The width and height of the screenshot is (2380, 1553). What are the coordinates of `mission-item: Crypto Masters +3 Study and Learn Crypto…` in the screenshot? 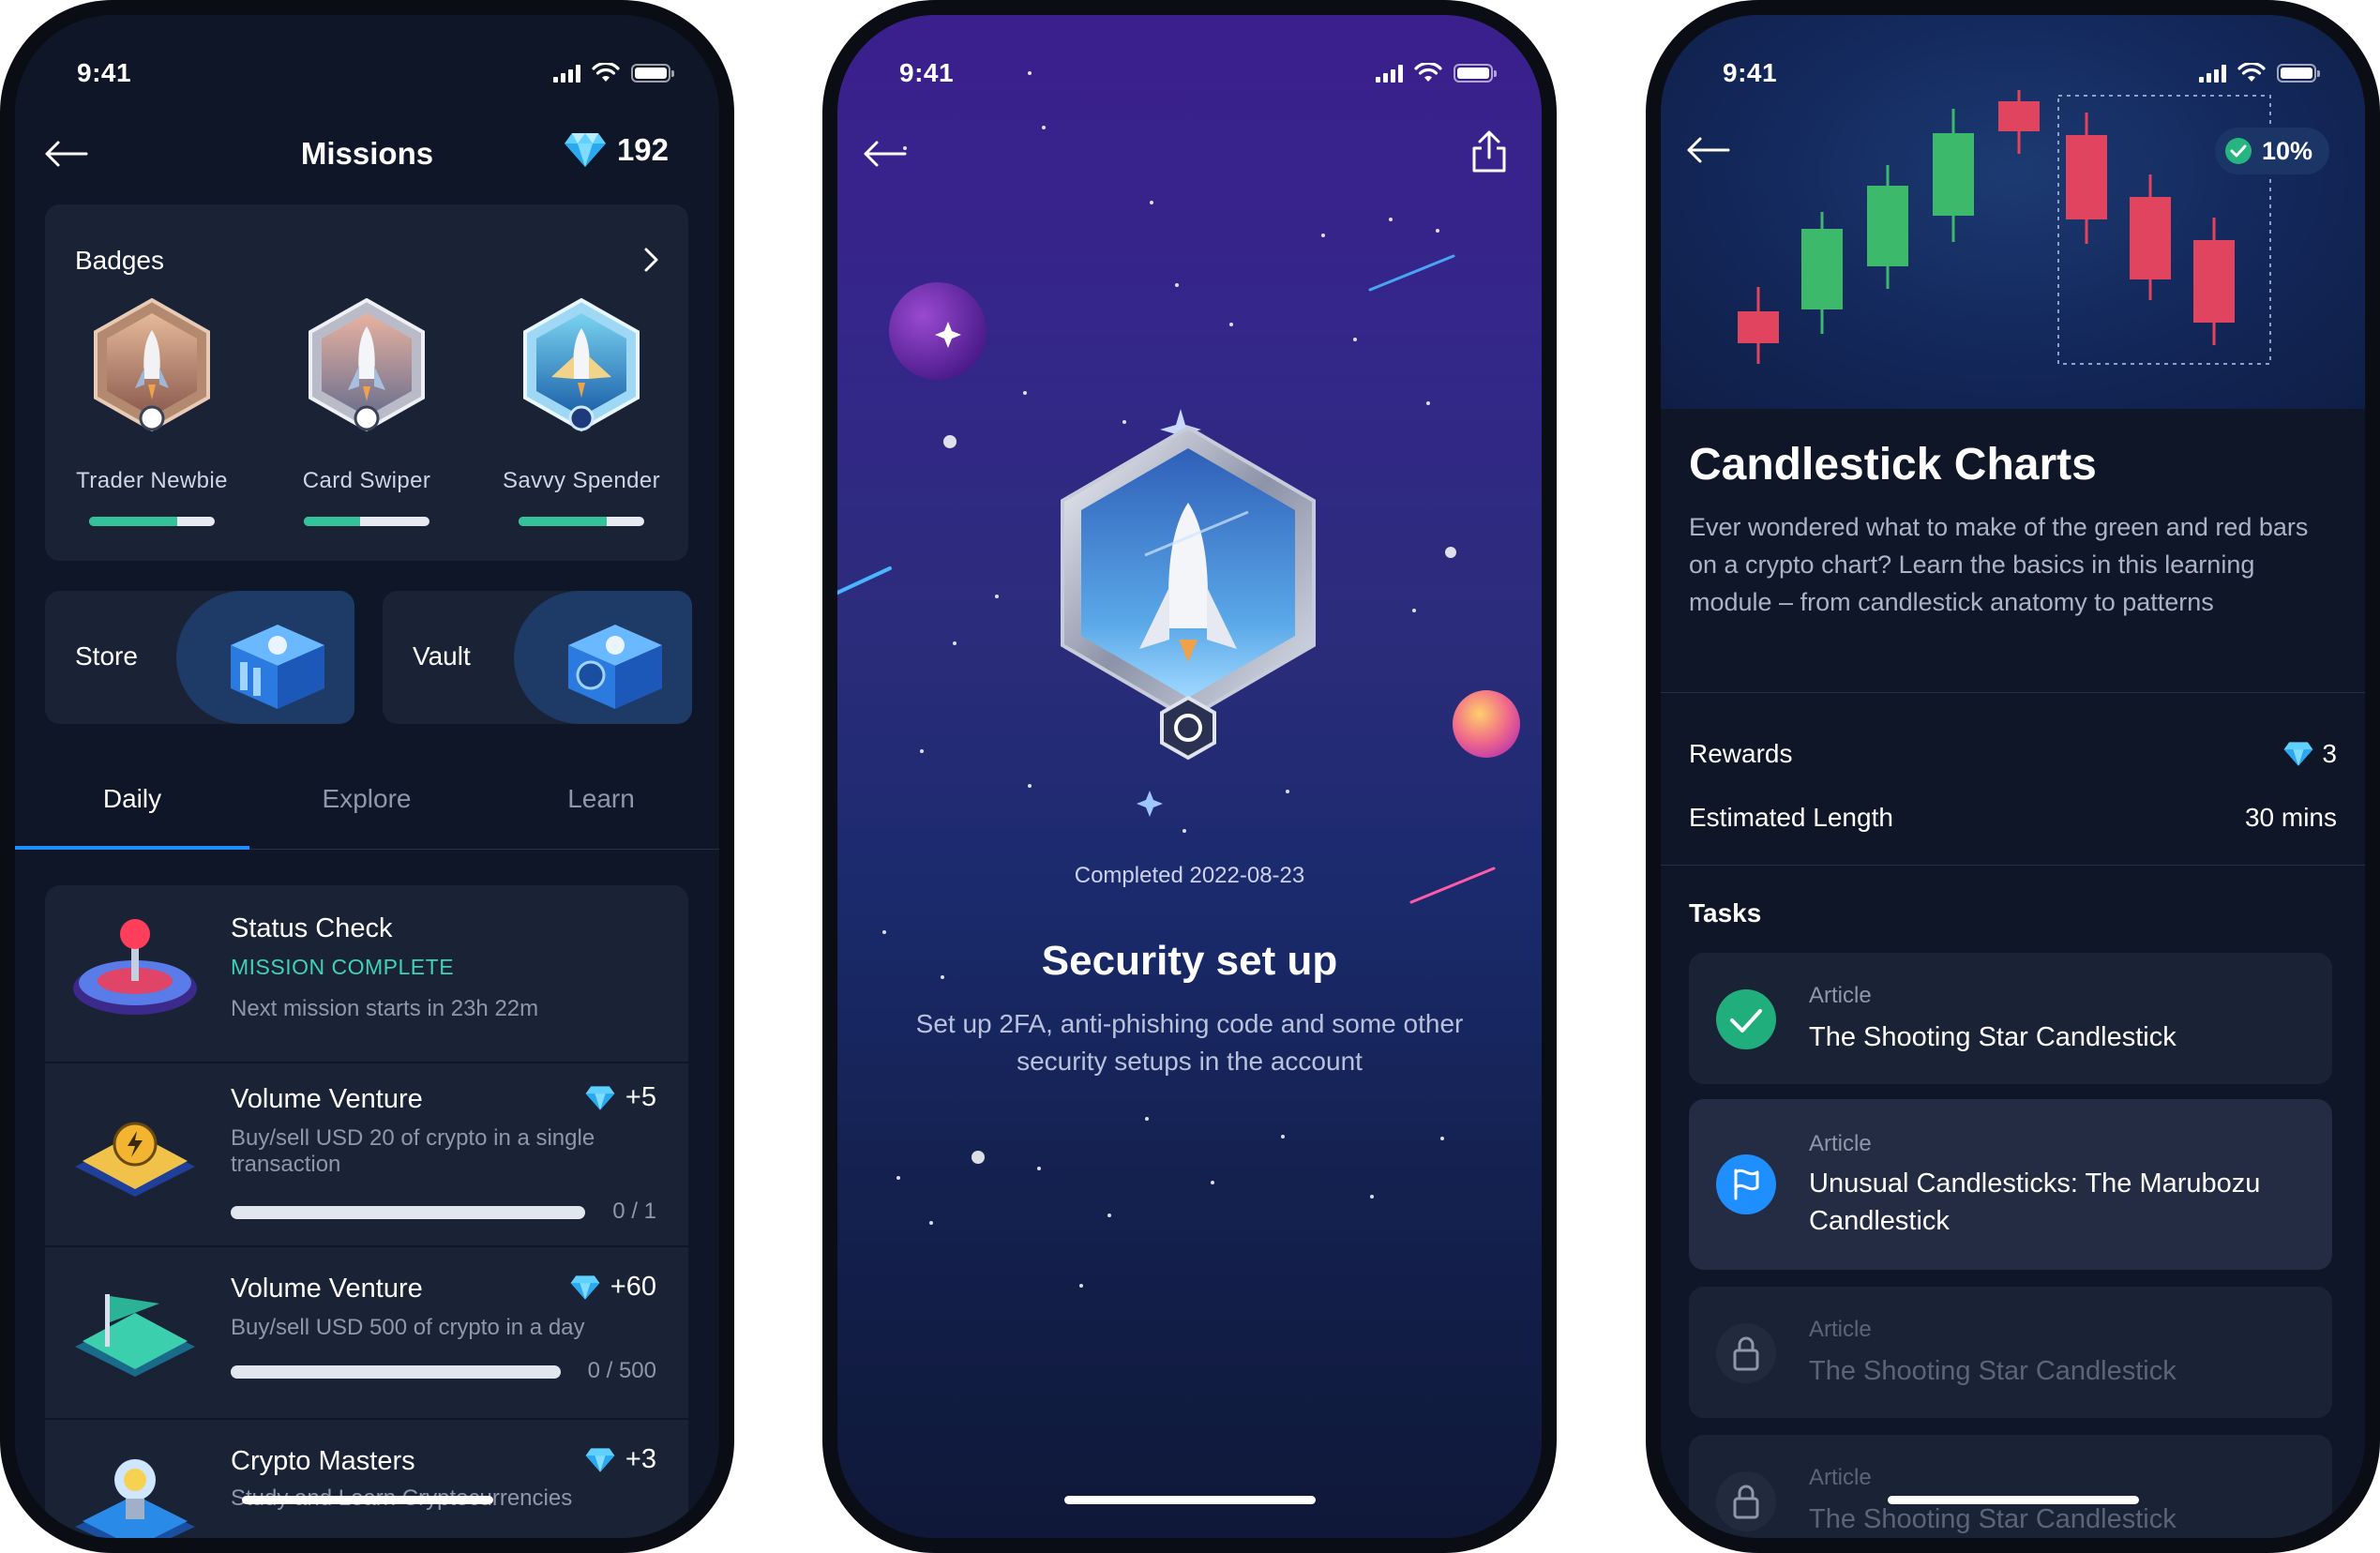 It's located at (366, 1479).